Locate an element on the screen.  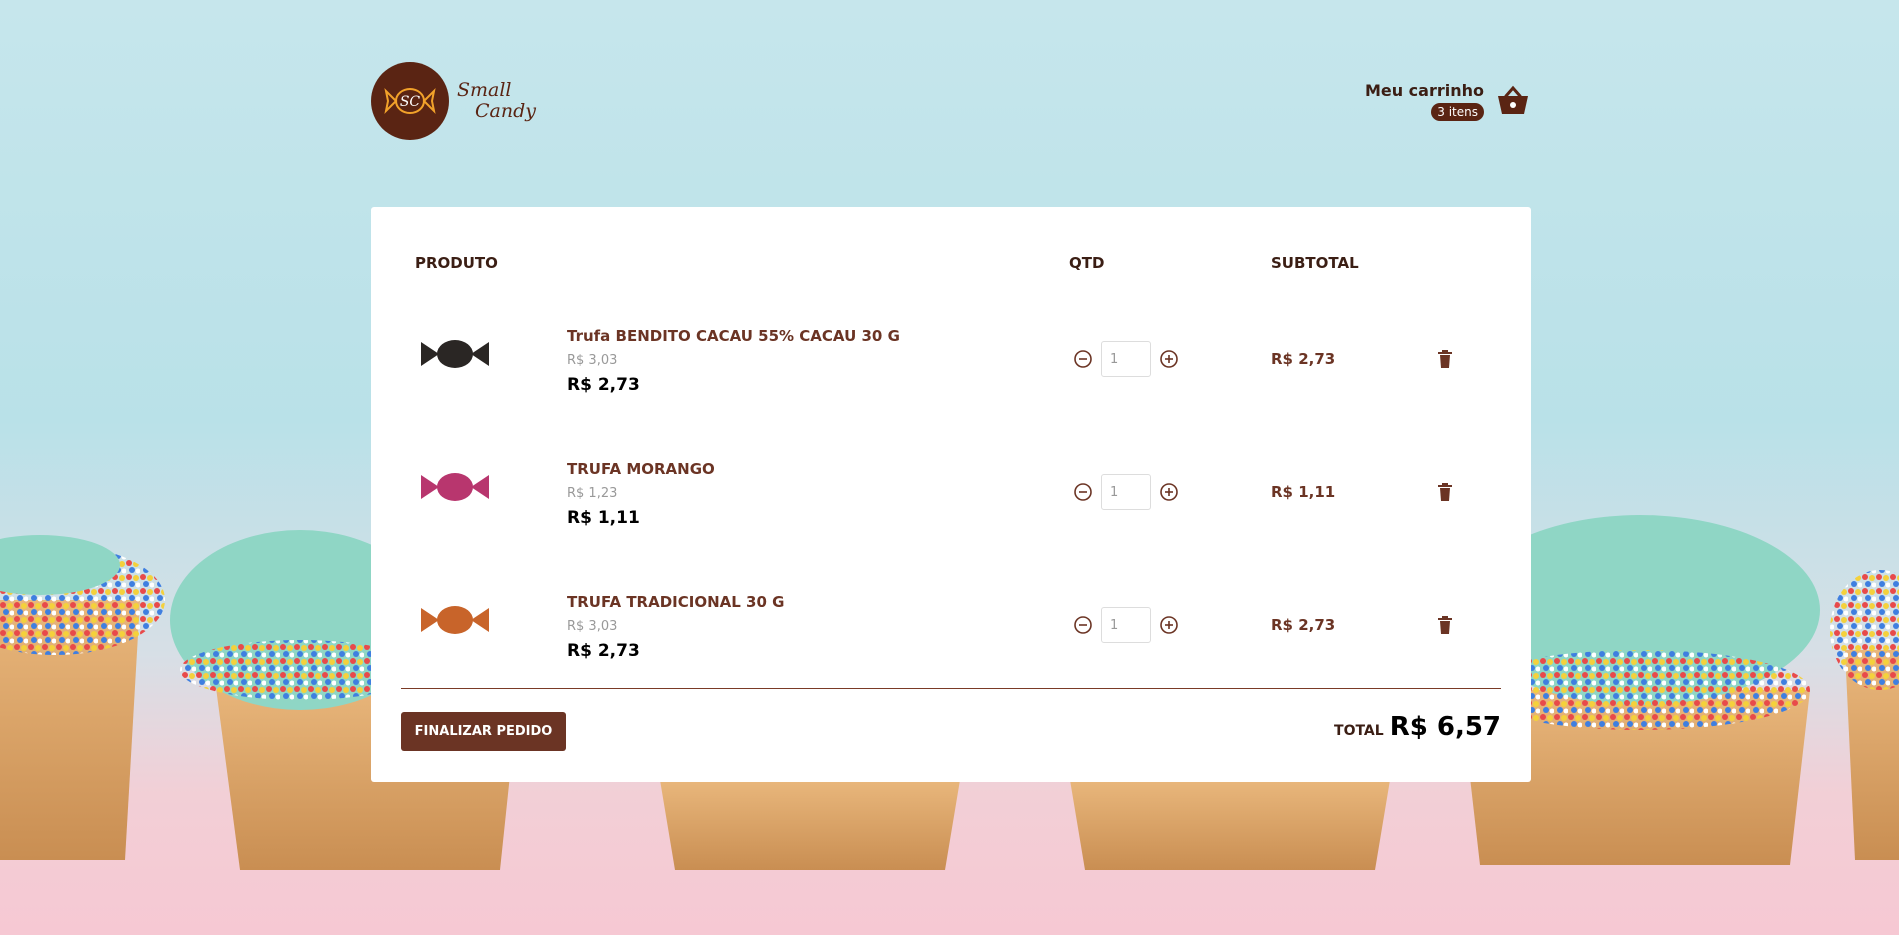
total-label: TOTAL is located at coordinates (1359, 731).